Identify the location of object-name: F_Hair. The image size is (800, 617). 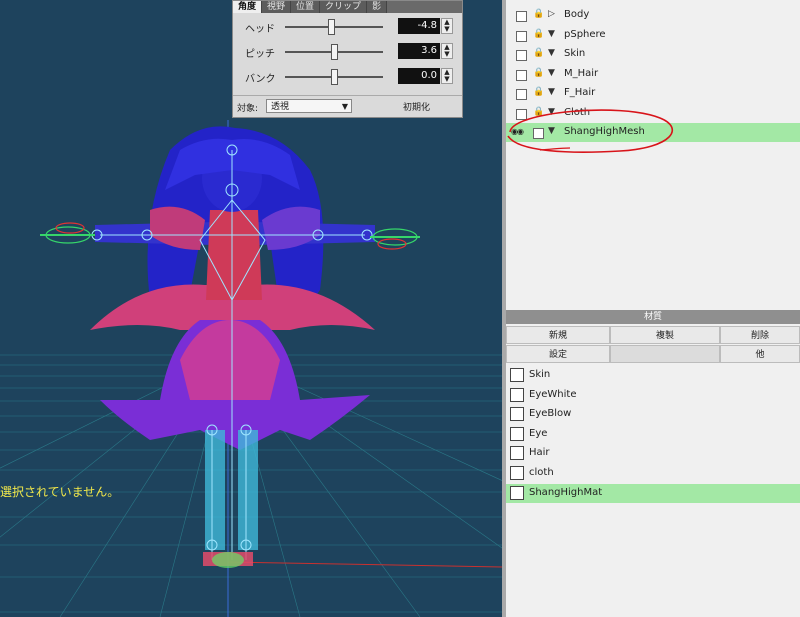
(580, 92).